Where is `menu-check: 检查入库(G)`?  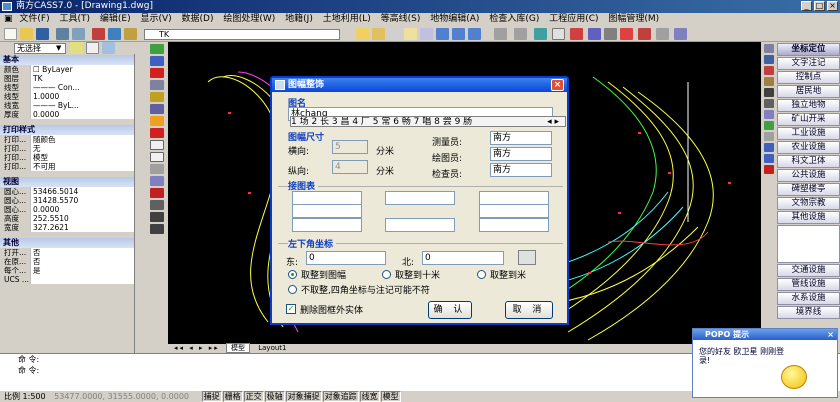
menu-check: 检查入库(G) is located at coordinates (514, 19).